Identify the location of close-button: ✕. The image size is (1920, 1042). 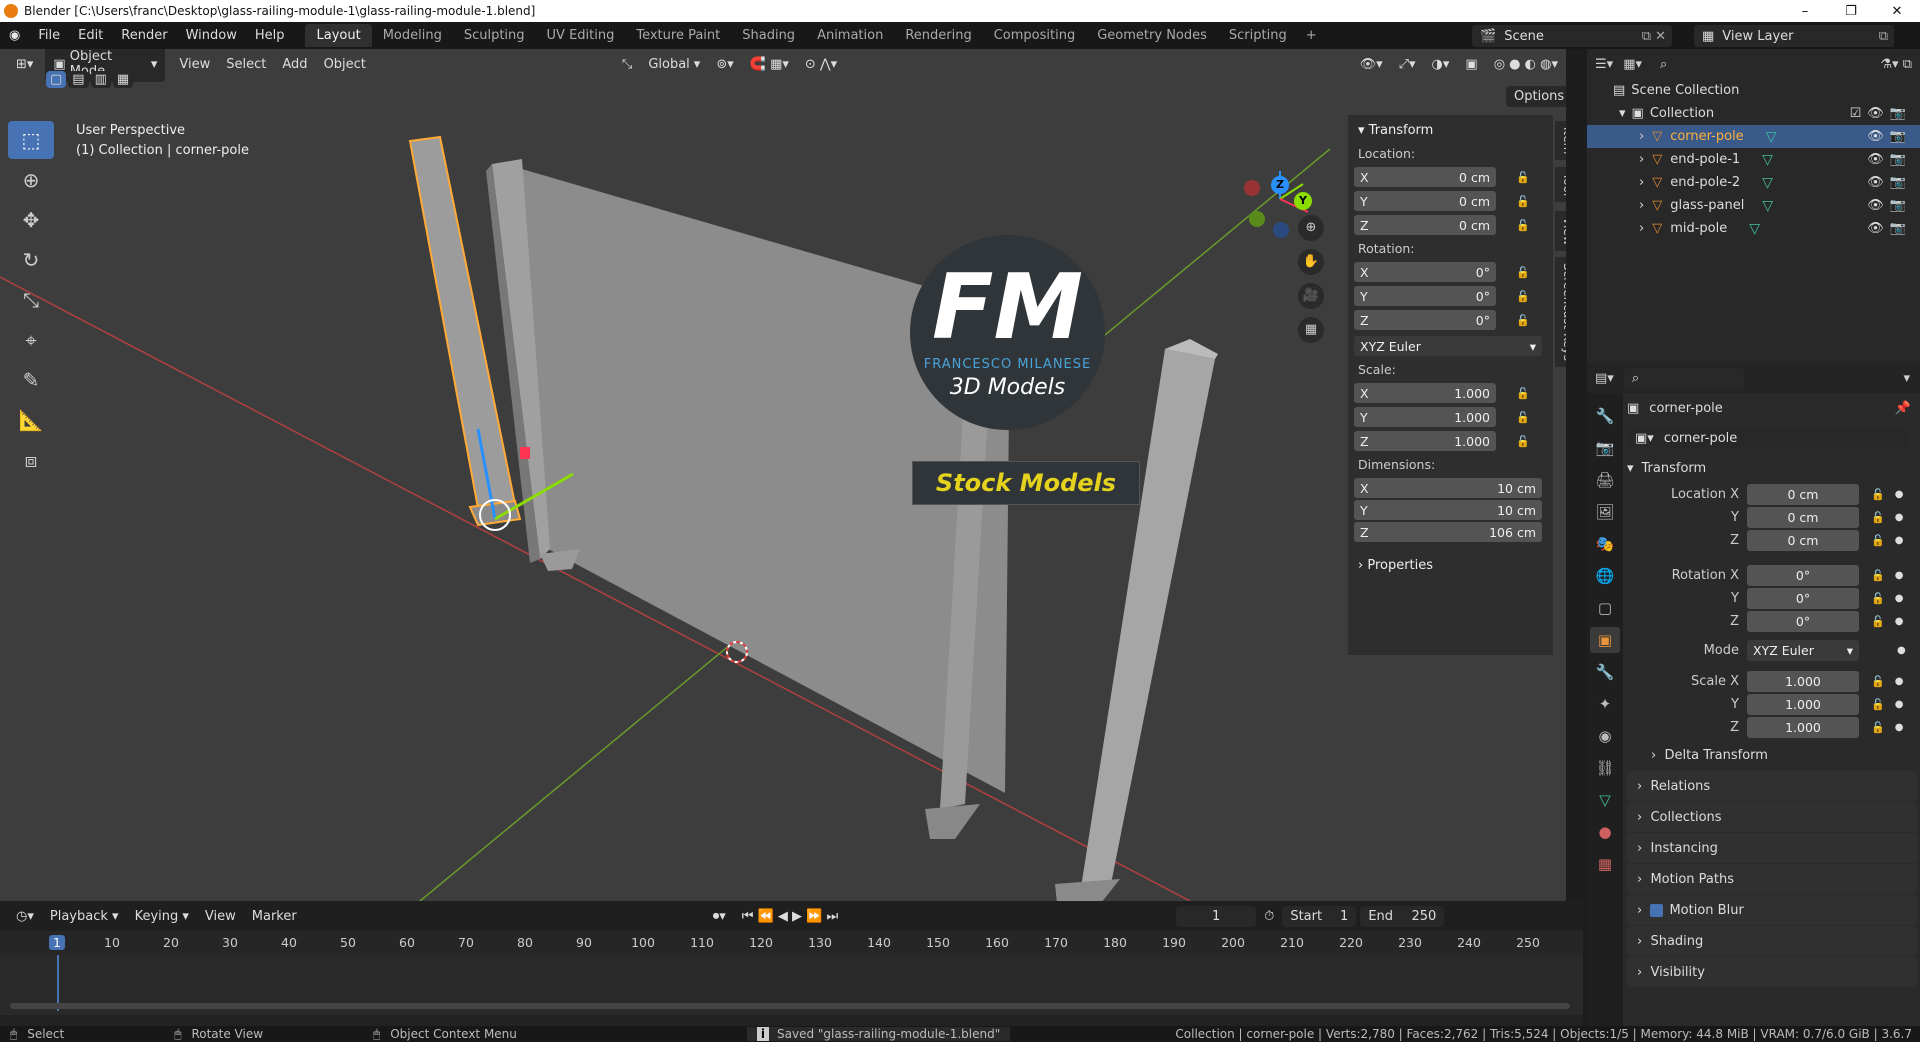
(1897, 11).